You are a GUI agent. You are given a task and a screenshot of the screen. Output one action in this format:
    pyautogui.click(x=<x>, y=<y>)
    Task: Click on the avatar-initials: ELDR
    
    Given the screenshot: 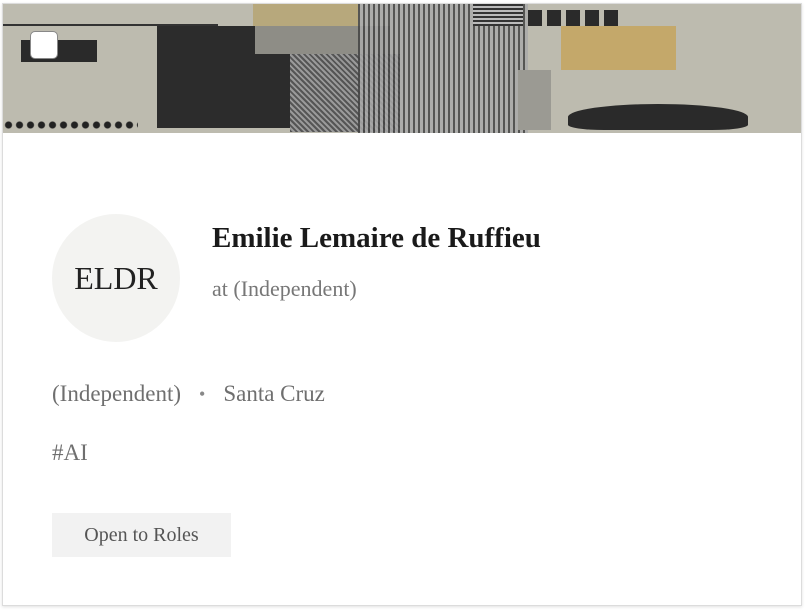 What is the action you would take?
    pyautogui.click(x=116, y=277)
    